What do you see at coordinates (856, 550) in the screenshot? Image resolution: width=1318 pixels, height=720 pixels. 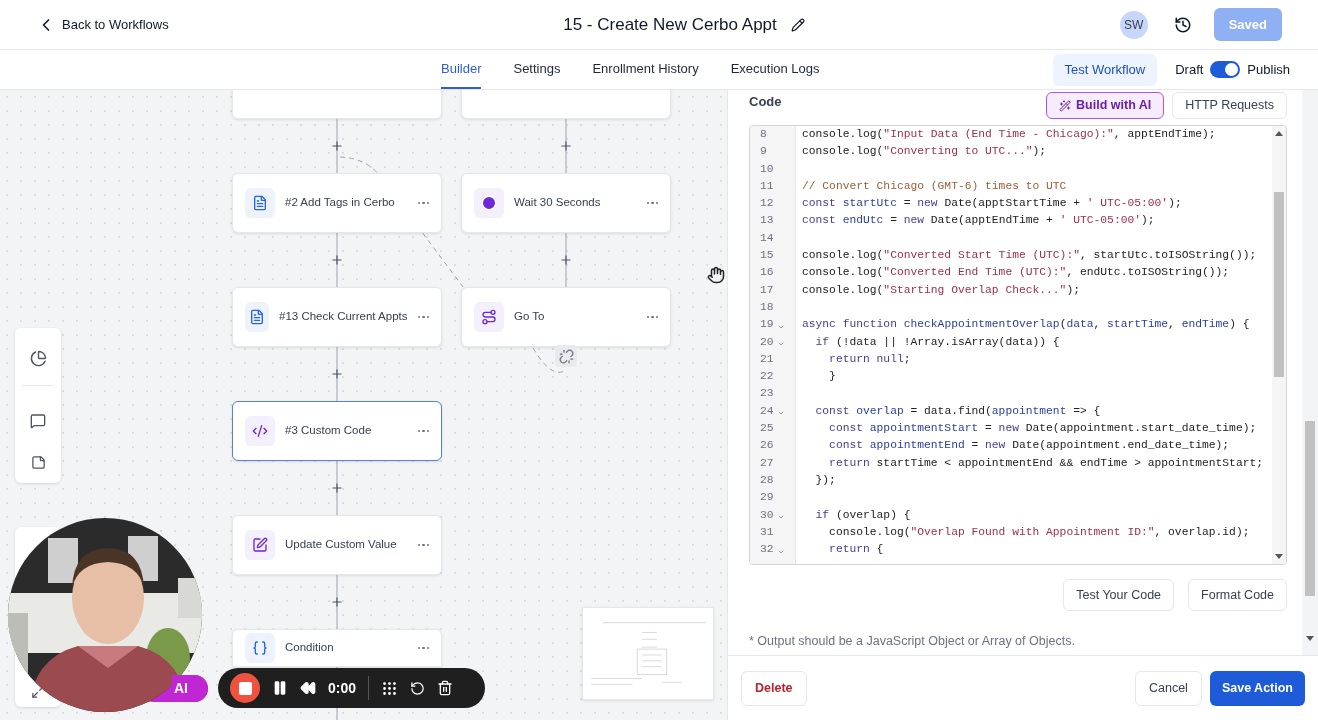 I see `code-line: return {` at bounding box center [856, 550].